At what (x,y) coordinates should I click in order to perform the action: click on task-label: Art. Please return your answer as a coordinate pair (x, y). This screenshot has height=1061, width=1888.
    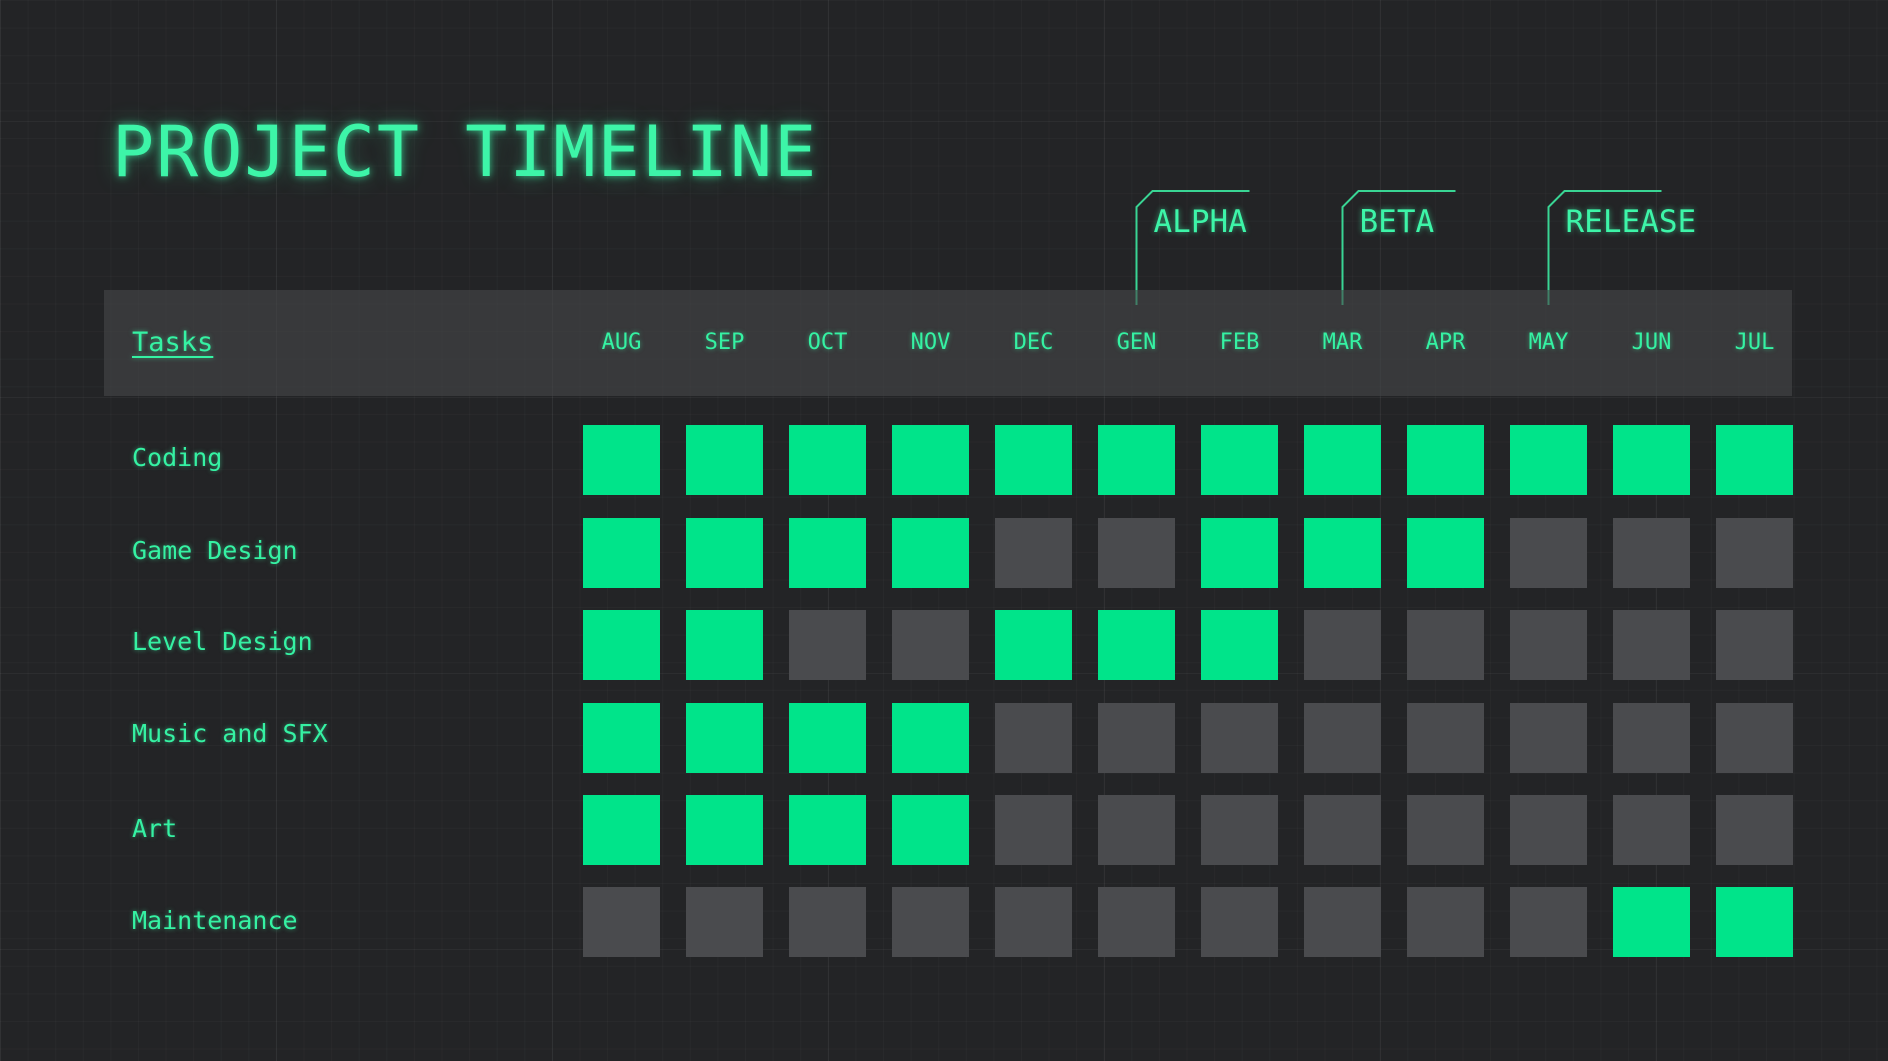
    Looking at the image, I should click on (155, 828).